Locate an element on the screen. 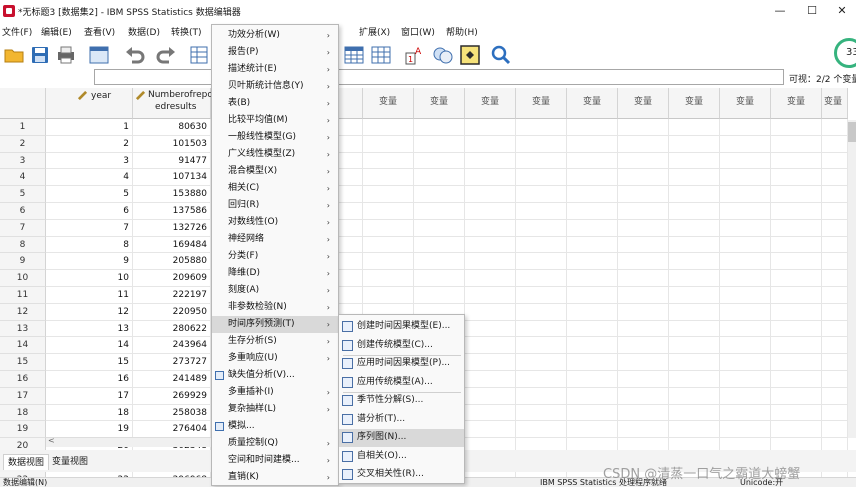 The image size is (856, 487). row-number: 5 is located at coordinates (23, 194).